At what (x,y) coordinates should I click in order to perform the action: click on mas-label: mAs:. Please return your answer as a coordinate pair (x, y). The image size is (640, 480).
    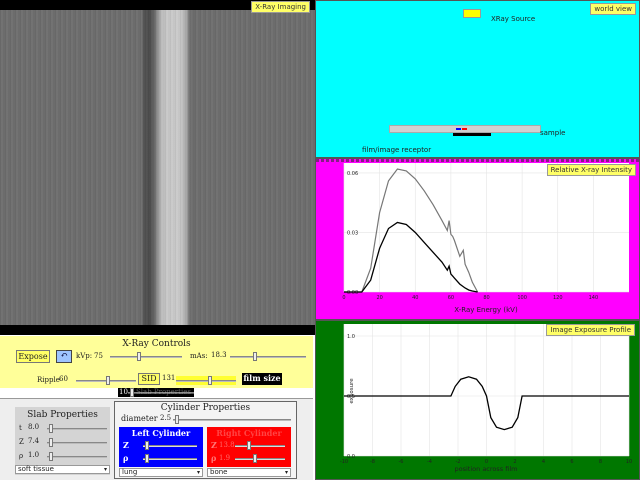
    Looking at the image, I should click on (199, 356).